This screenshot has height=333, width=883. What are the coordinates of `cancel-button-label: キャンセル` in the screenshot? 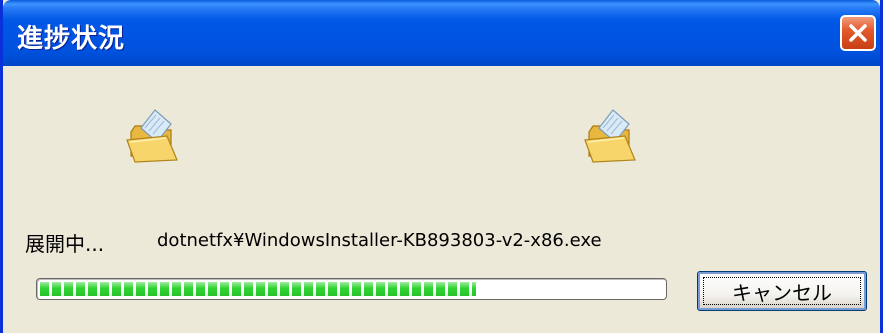 It's located at (782, 292).